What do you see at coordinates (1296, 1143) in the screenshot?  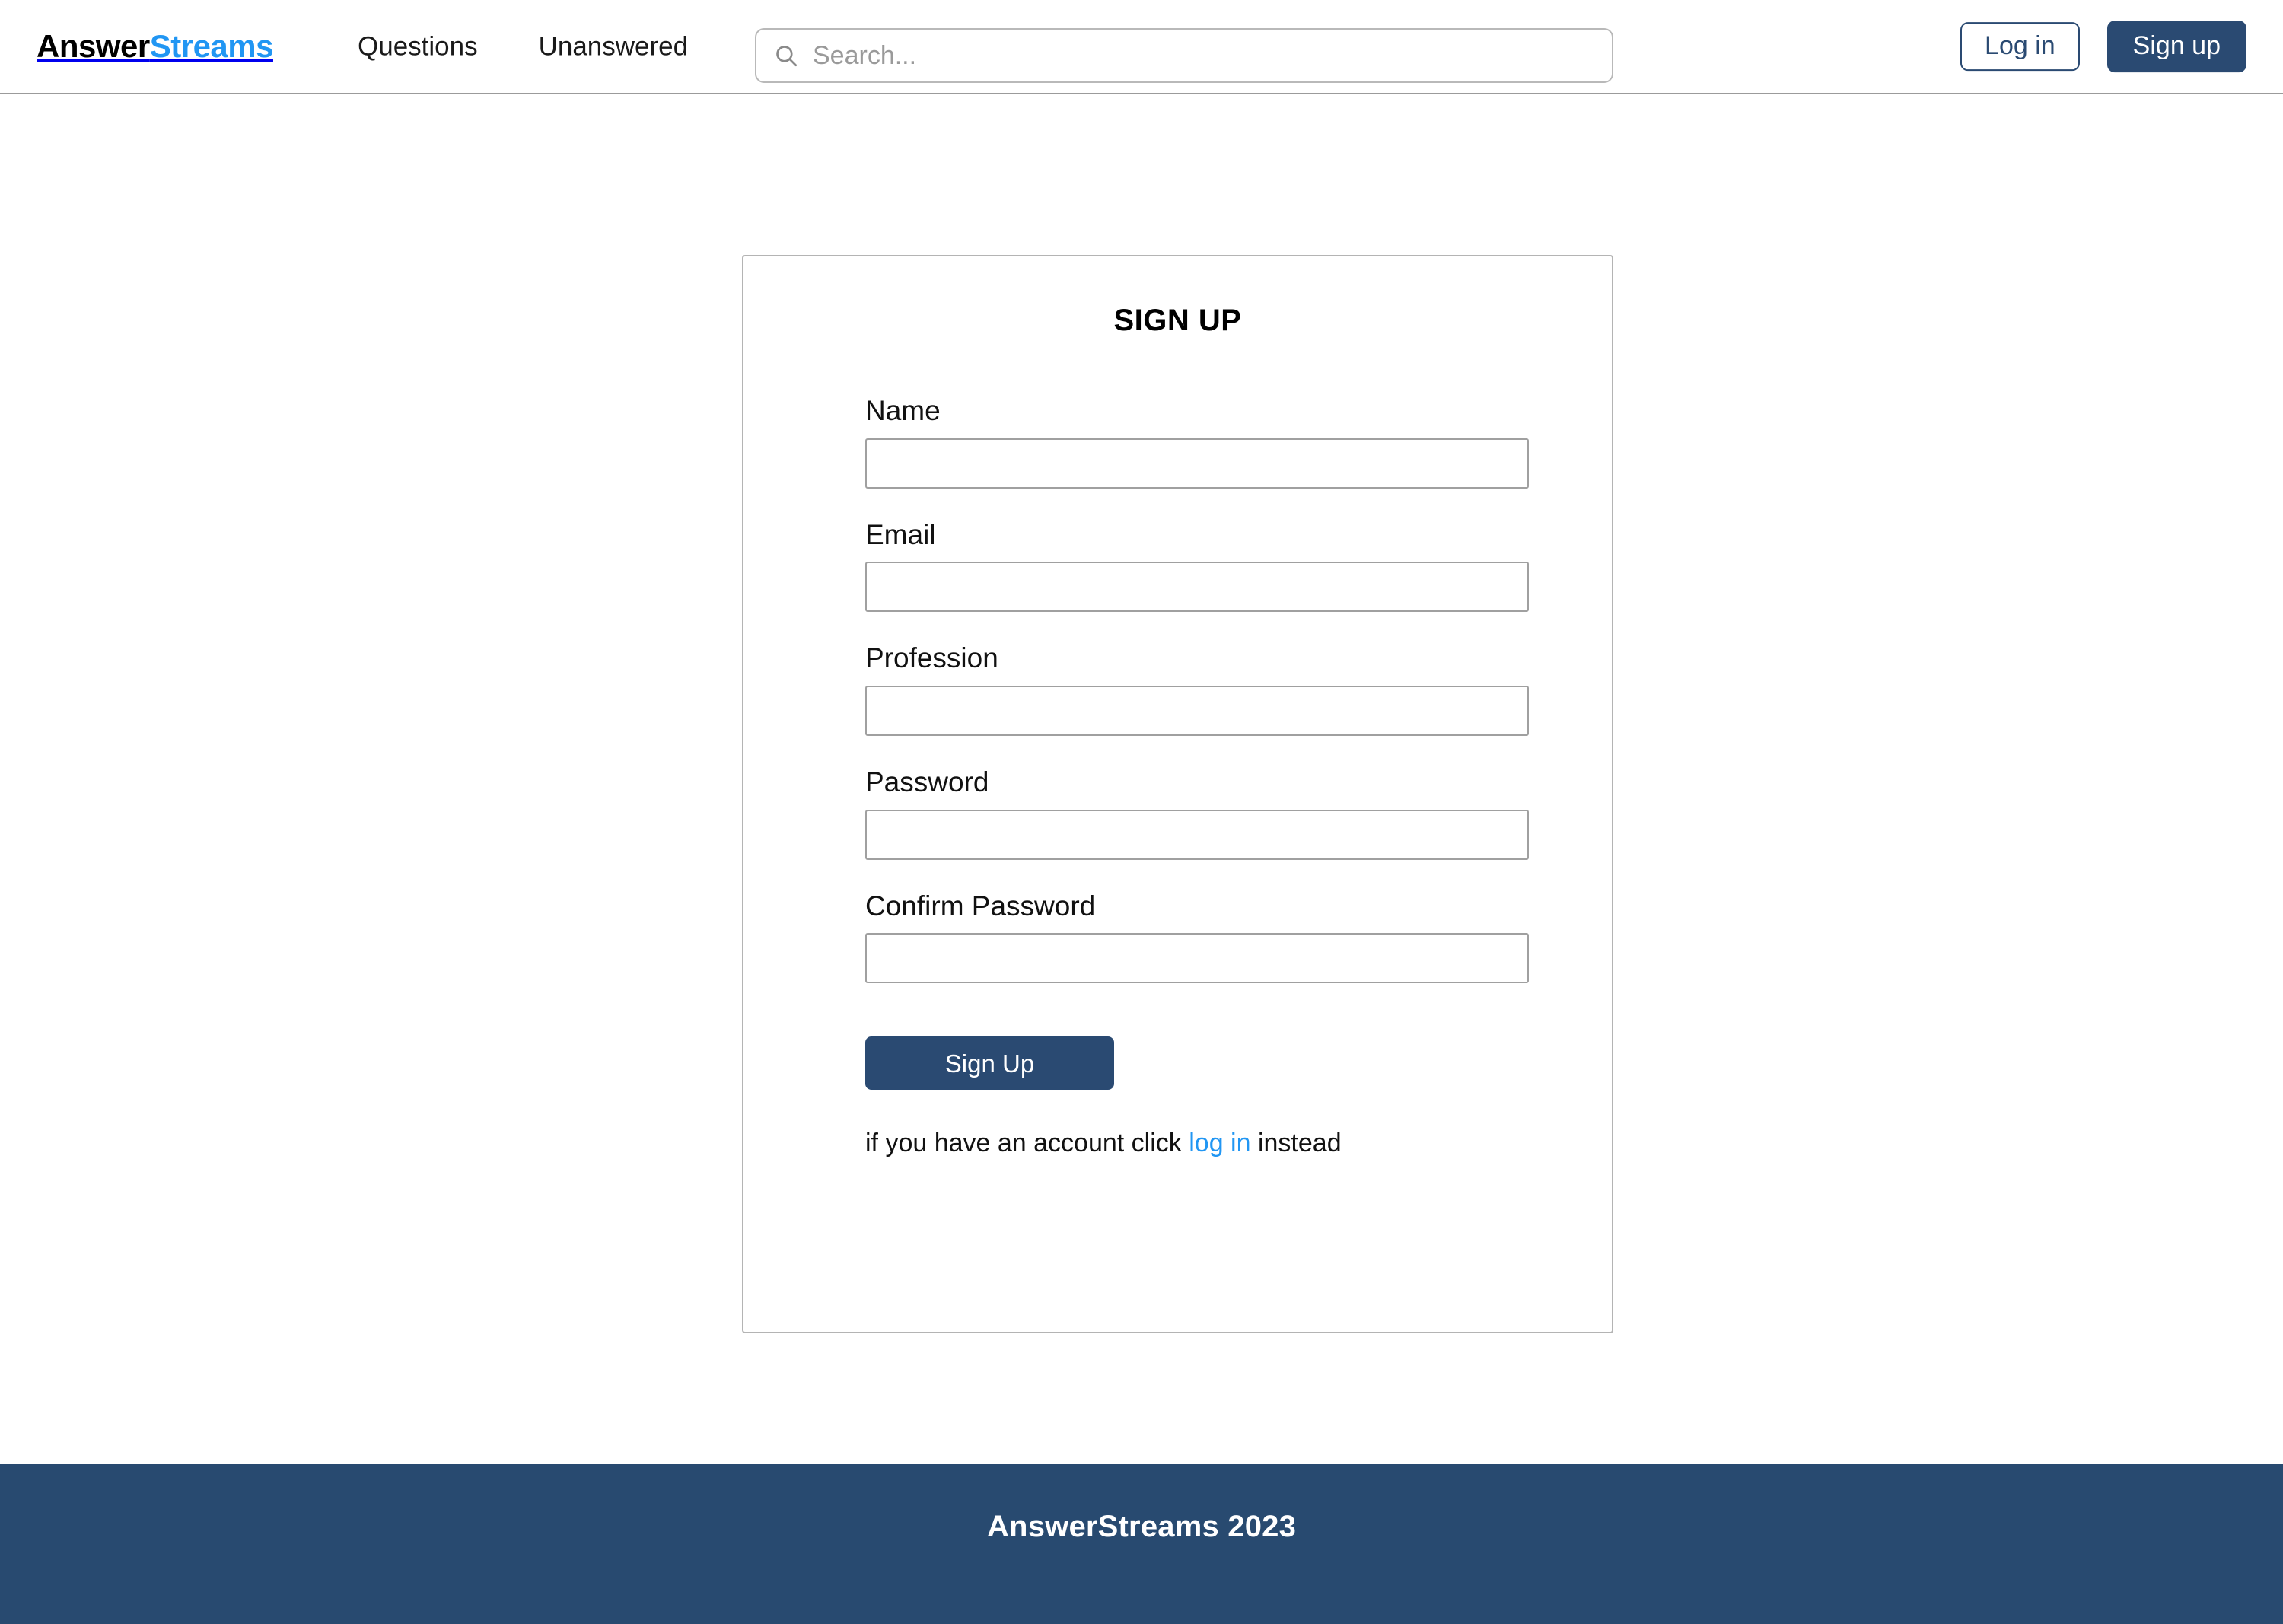 I see `alt-action-suffix: instead` at bounding box center [1296, 1143].